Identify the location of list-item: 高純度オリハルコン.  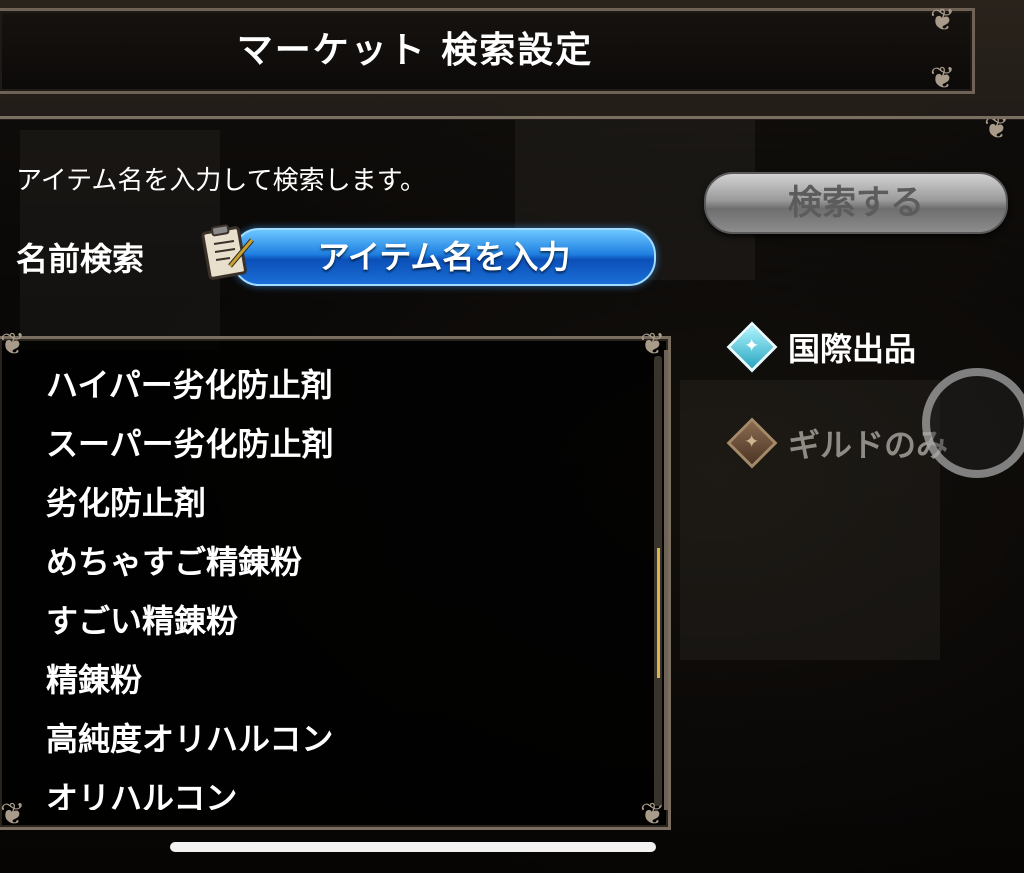
(346, 743).